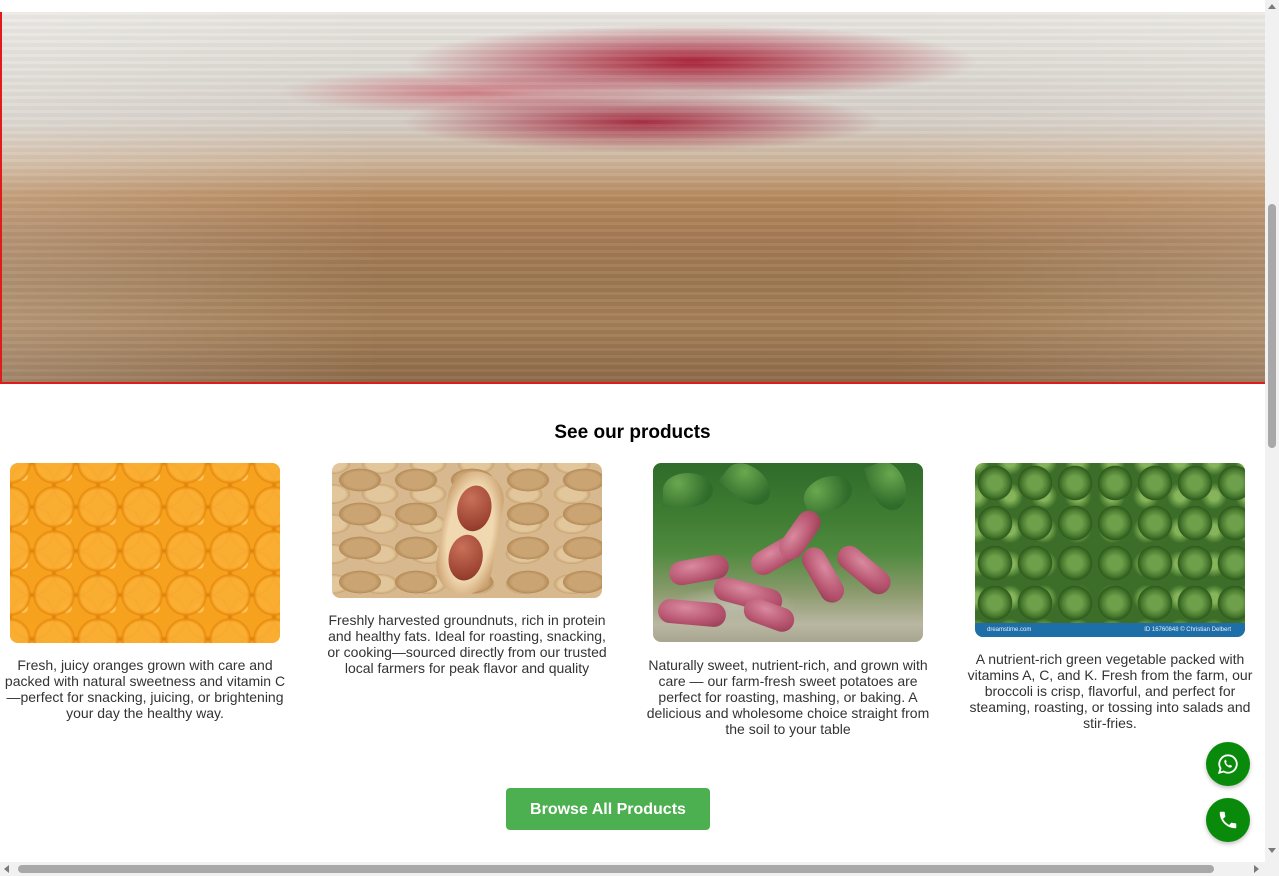 This screenshot has height=876, width=1279. I want to click on whatsapp-button, so click(1228, 764).